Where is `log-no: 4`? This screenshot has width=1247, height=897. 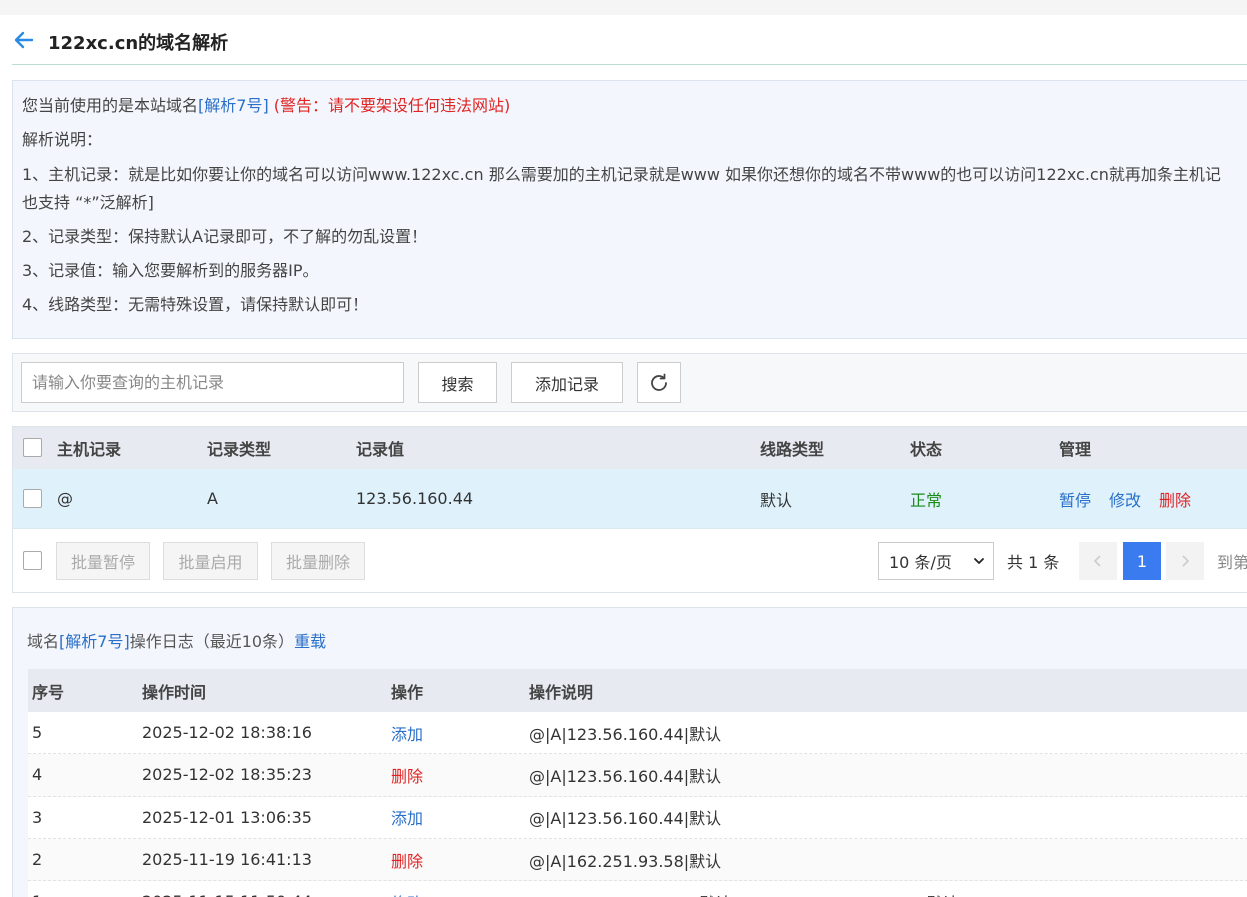 log-no: 4 is located at coordinates (37, 775).